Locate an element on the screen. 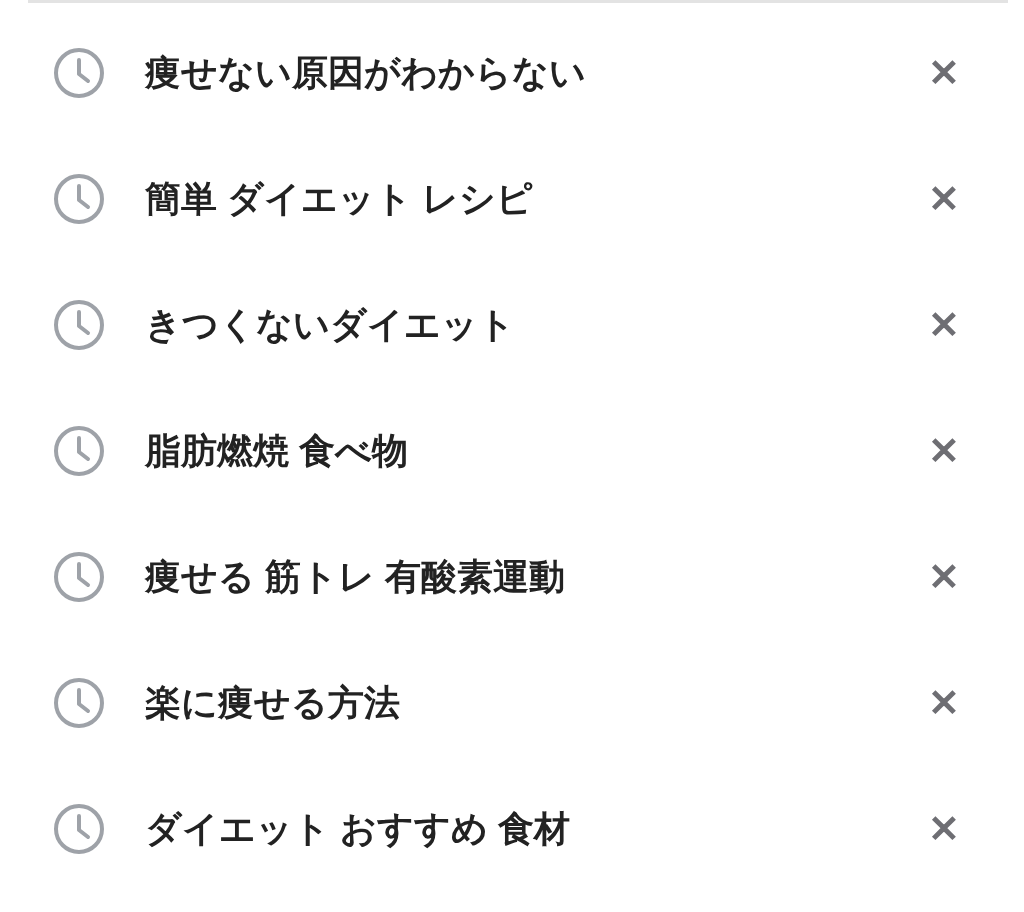  search-history-item: ダイエット おすすめ 食材 is located at coordinates (532, 829).